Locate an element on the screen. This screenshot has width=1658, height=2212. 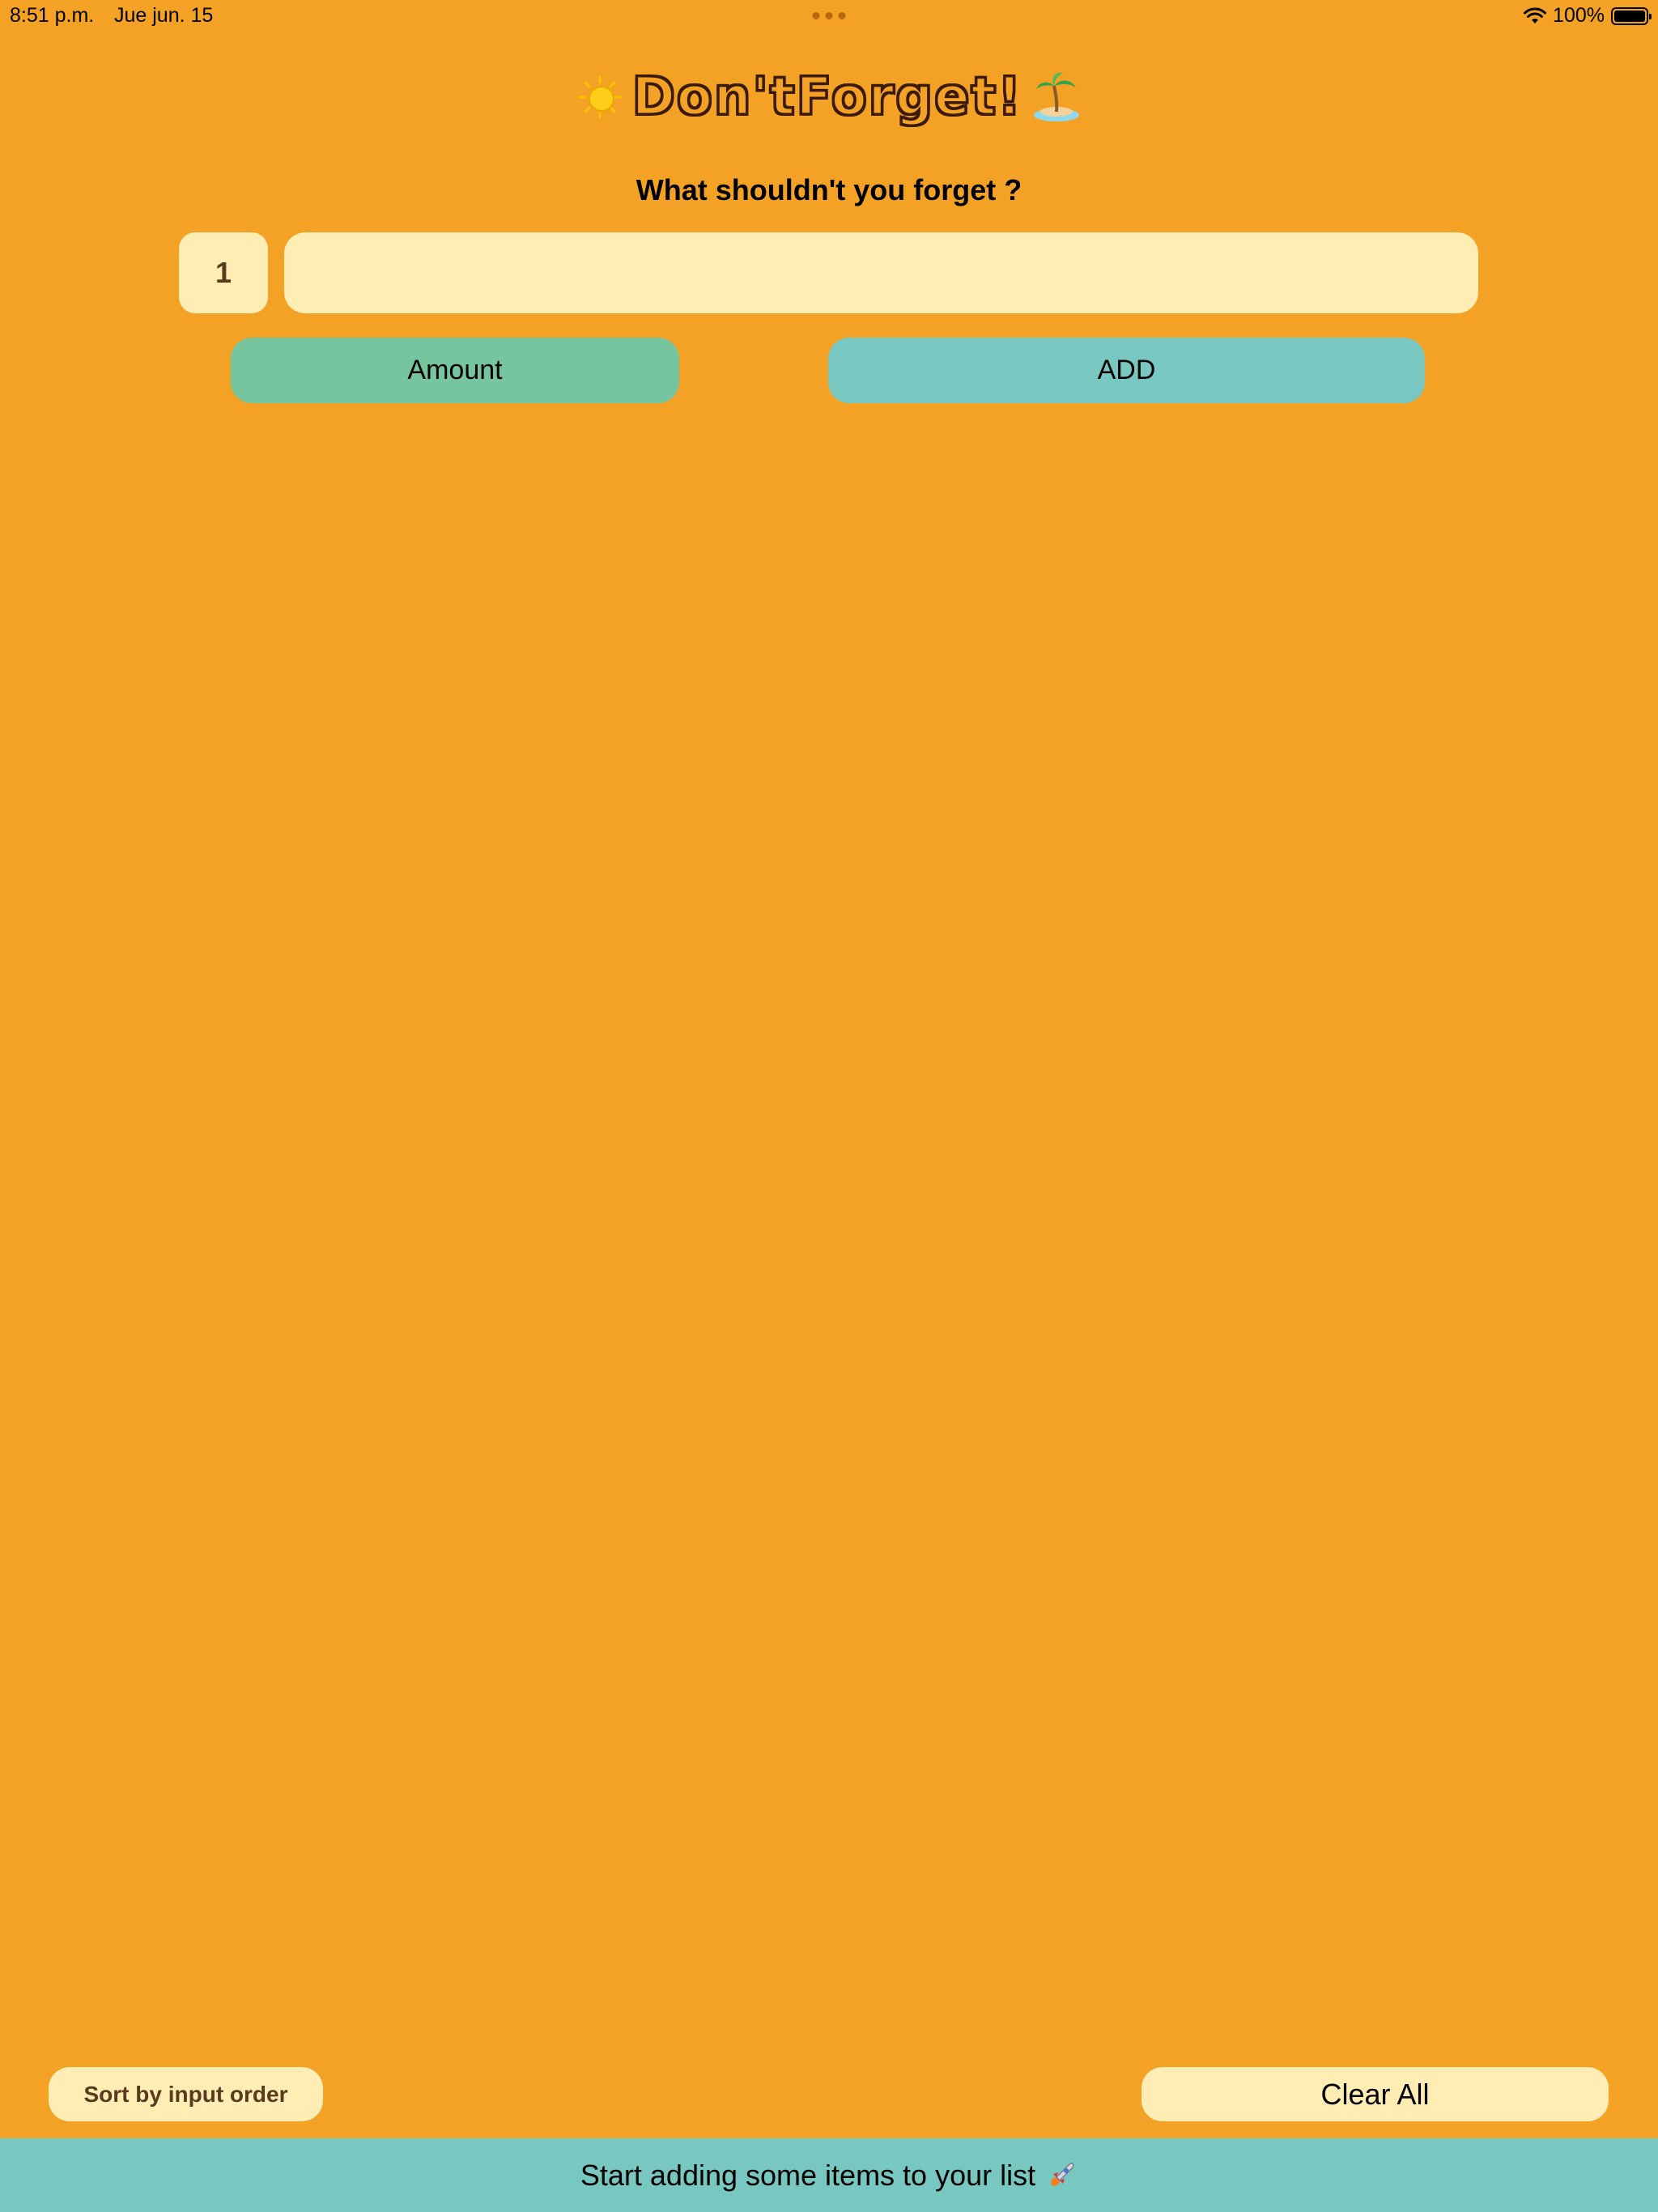
wifi-icon is located at coordinates (1535, 16).